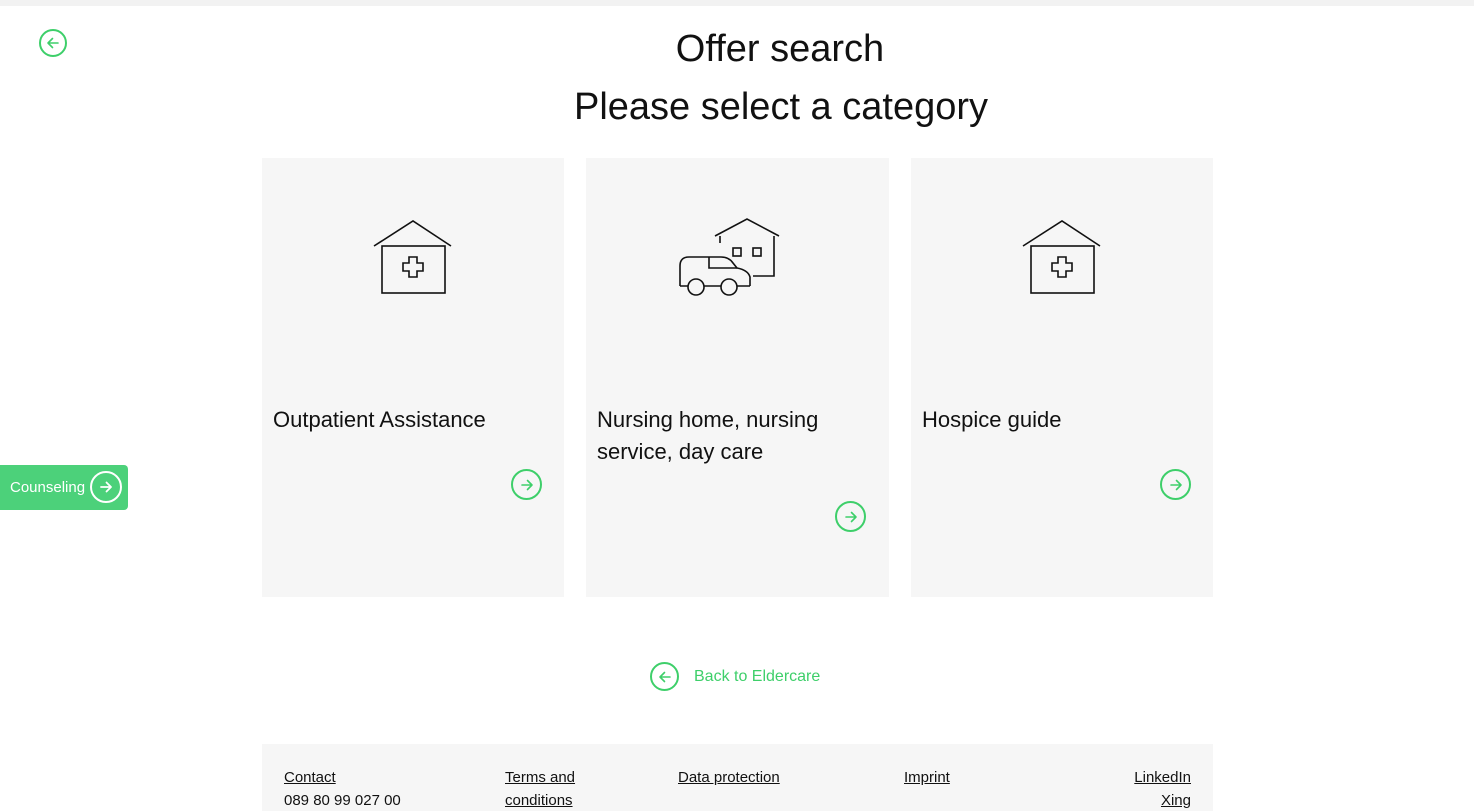 Image resolution: width=1474 pixels, height=811 pixels. Describe the element at coordinates (310, 777) in the screenshot. I see `footer-contact-link: Contact` at that location.